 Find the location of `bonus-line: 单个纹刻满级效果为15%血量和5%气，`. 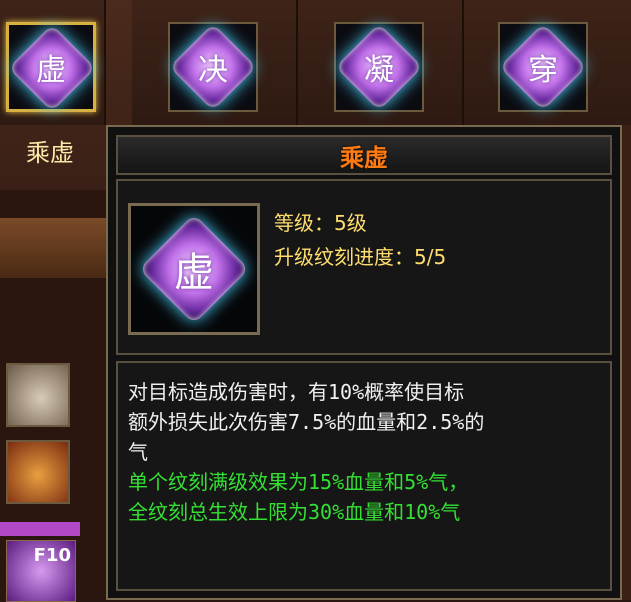

bonus-line: 单个纹刻满级效果为15%血量和5%气， is located at coordinates (298, 482).